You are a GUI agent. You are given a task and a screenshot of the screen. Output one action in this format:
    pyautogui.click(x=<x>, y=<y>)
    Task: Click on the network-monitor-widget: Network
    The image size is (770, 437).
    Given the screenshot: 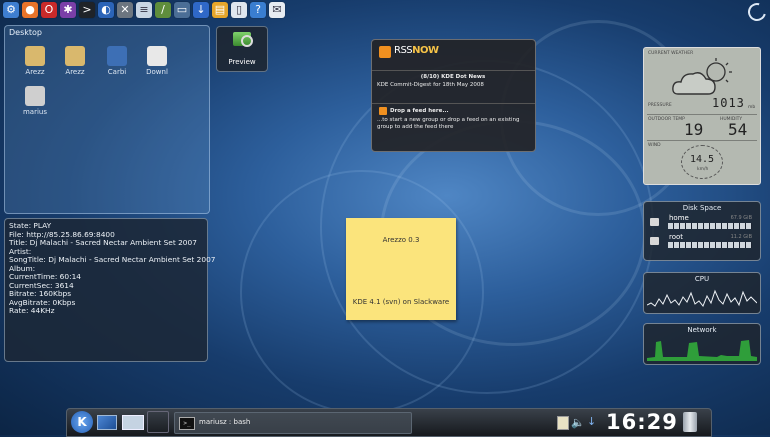 What is the action you would take?
    pyautogui.click(x=702, y=344)
    